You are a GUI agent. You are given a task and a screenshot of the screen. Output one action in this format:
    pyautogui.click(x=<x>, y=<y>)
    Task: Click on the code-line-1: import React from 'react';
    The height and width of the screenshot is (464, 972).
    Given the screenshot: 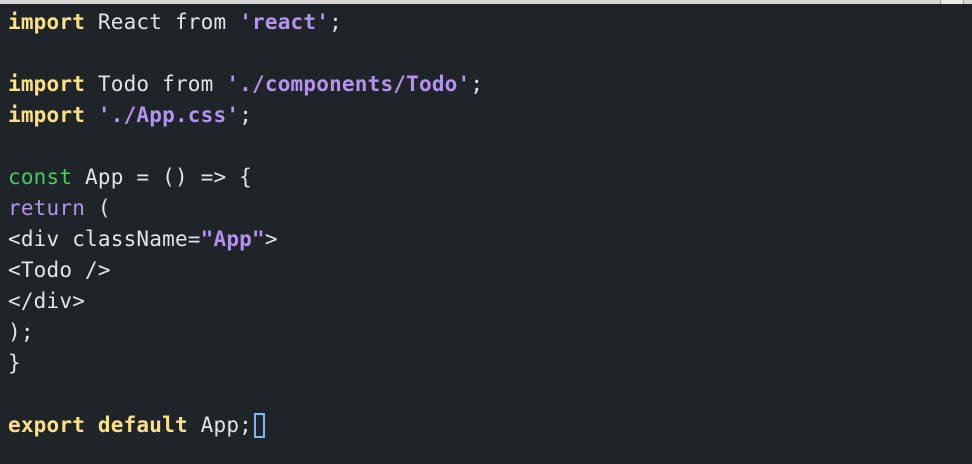 What is the action you would take?
    pyautogui.click(x=486, y=22)
    